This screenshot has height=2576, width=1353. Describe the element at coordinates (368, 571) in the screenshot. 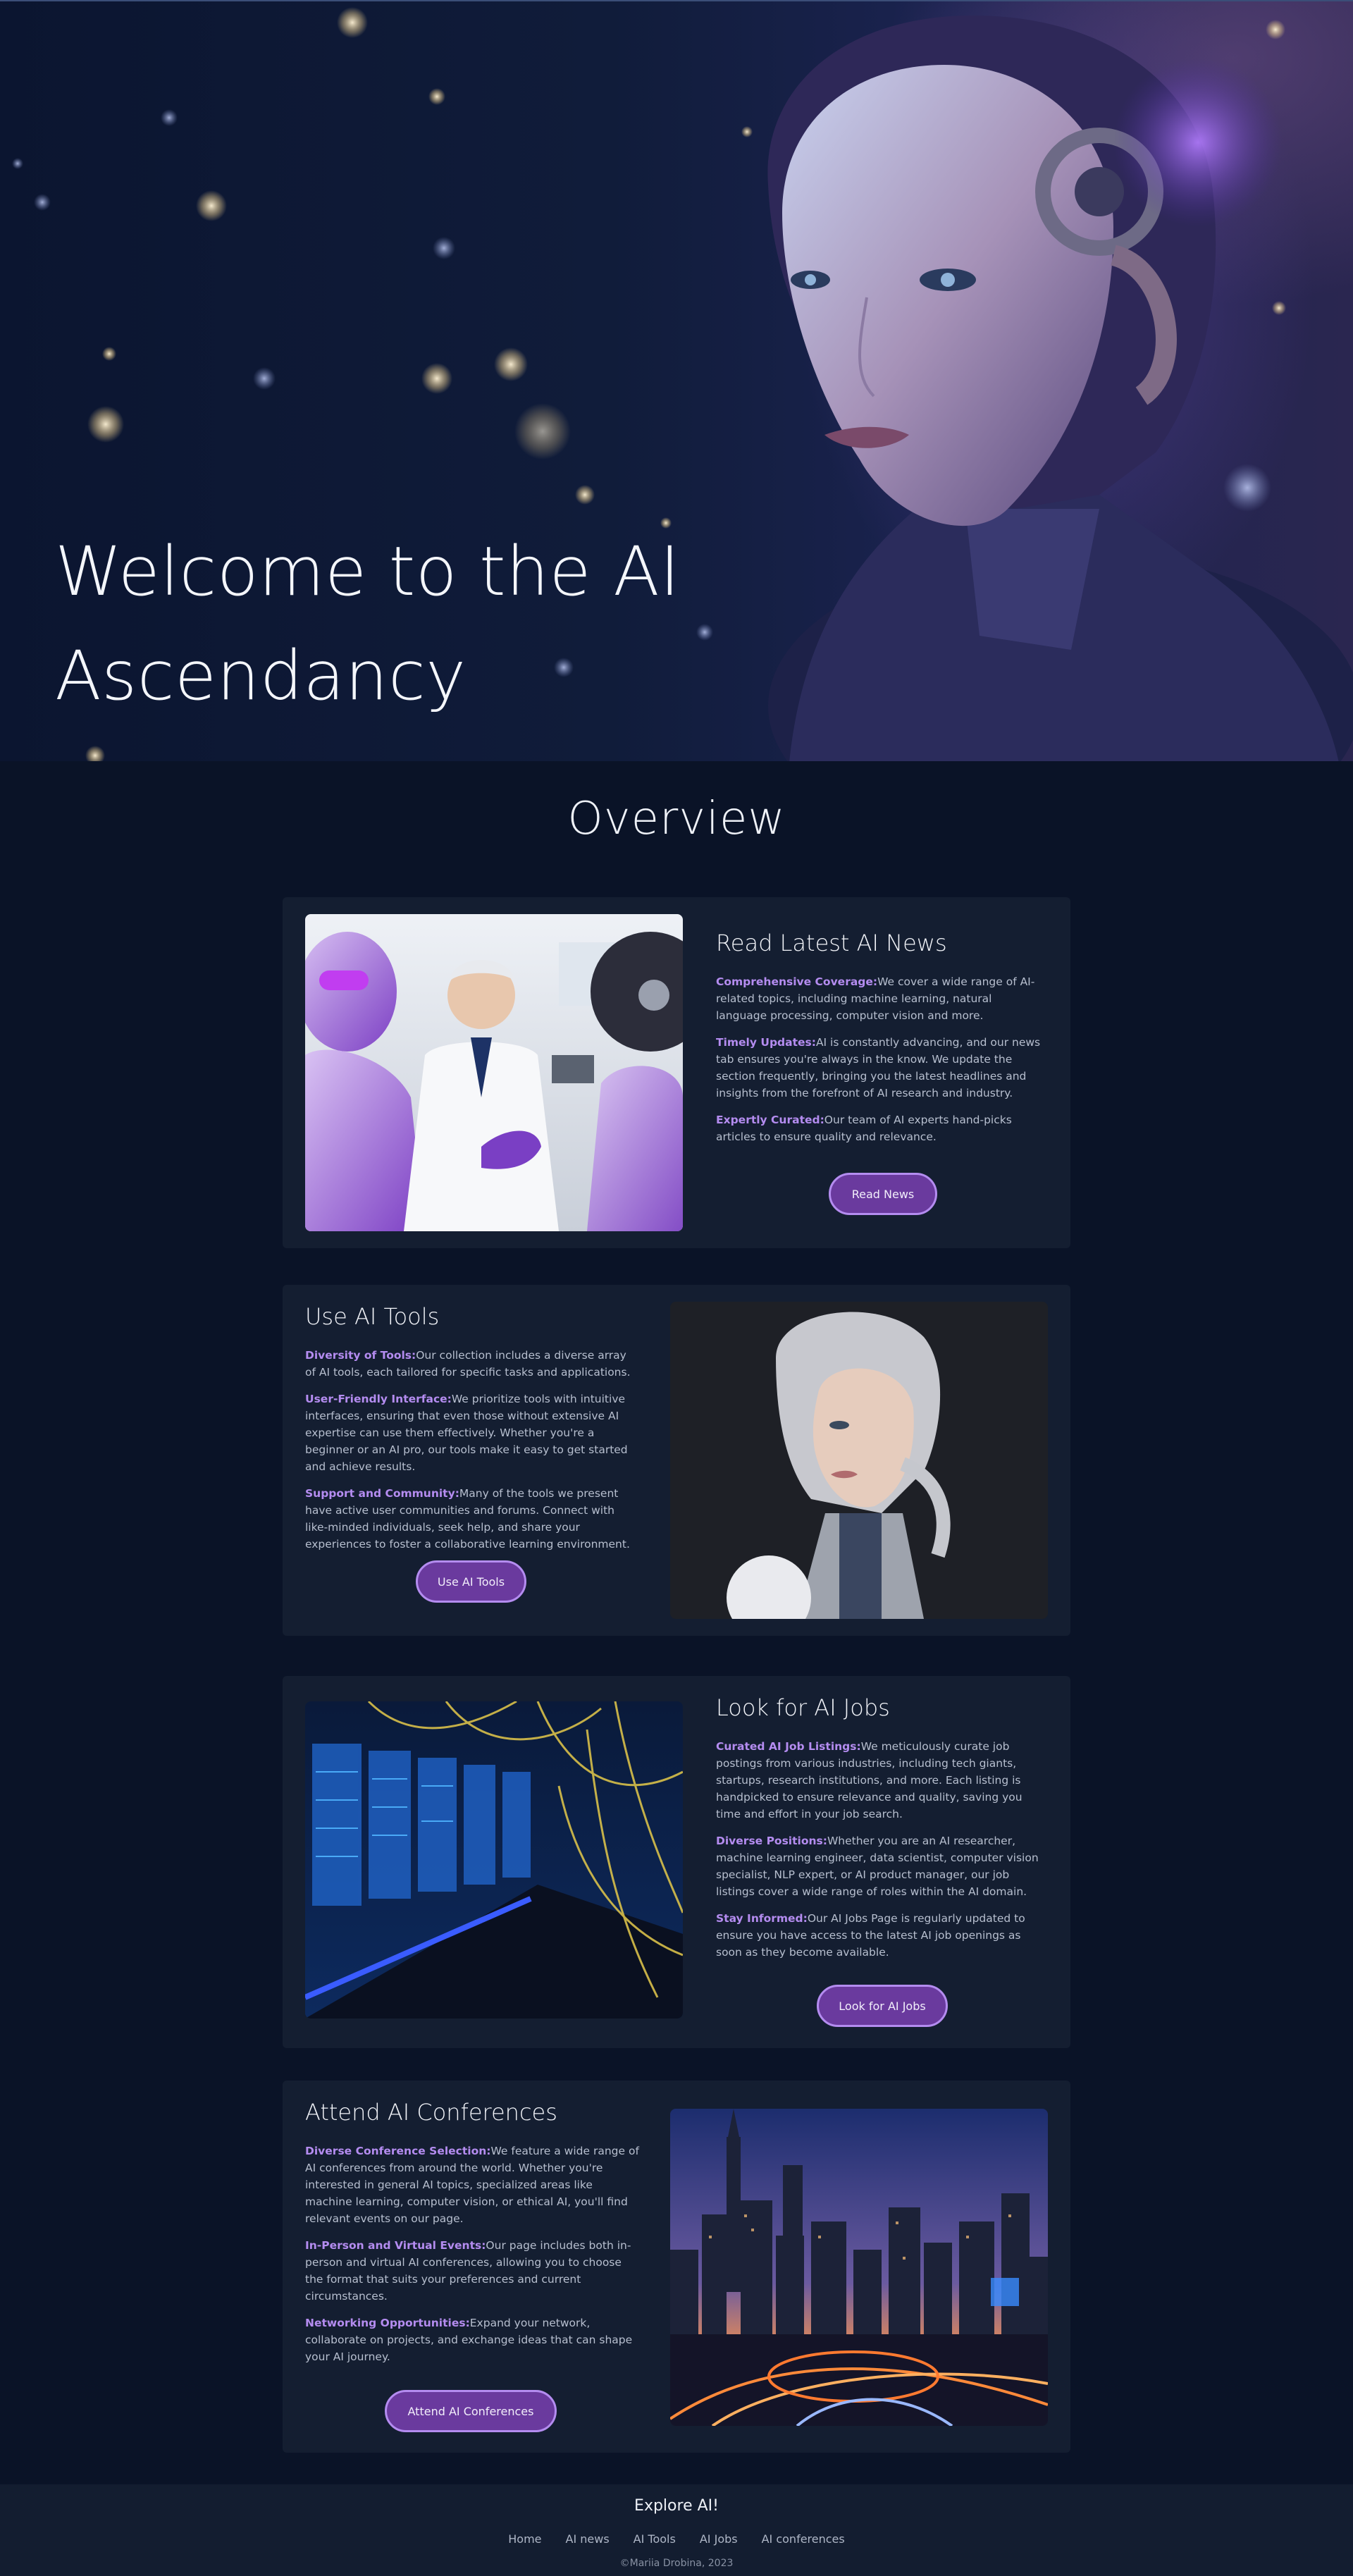

I see `hero-title-line-1: Welcome to the AI` at that location.